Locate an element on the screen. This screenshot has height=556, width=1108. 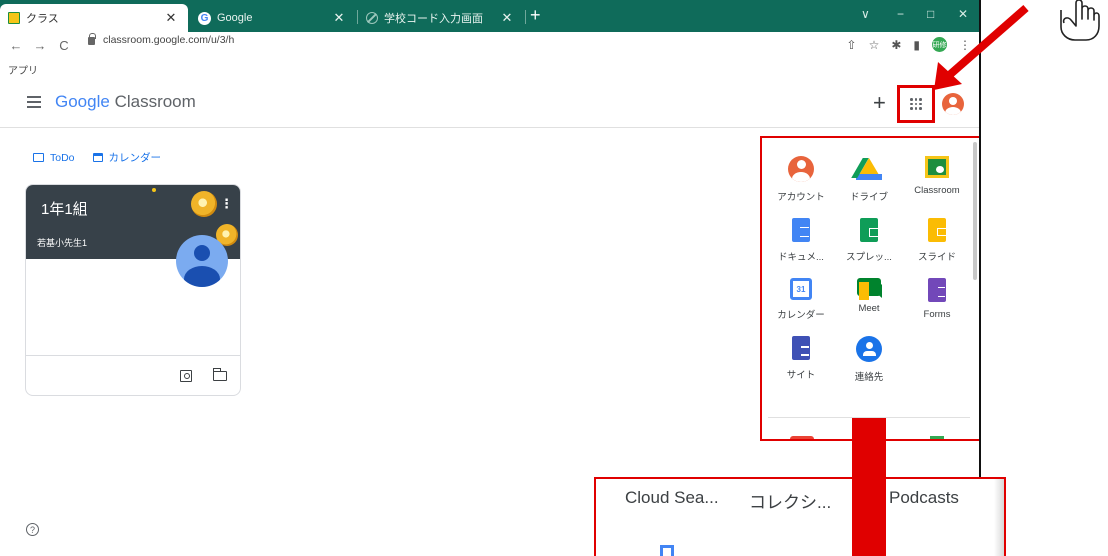
app-sites: サイト is located at coordinates (801, 359).